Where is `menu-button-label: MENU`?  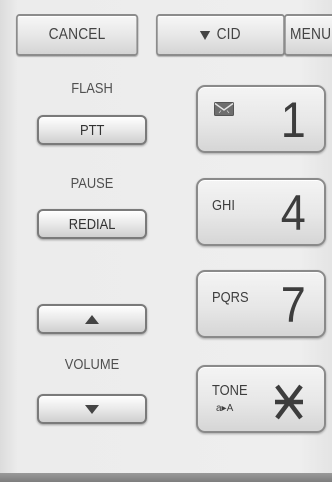 menu-button-label: MENU is located at coordinates (311, 34).